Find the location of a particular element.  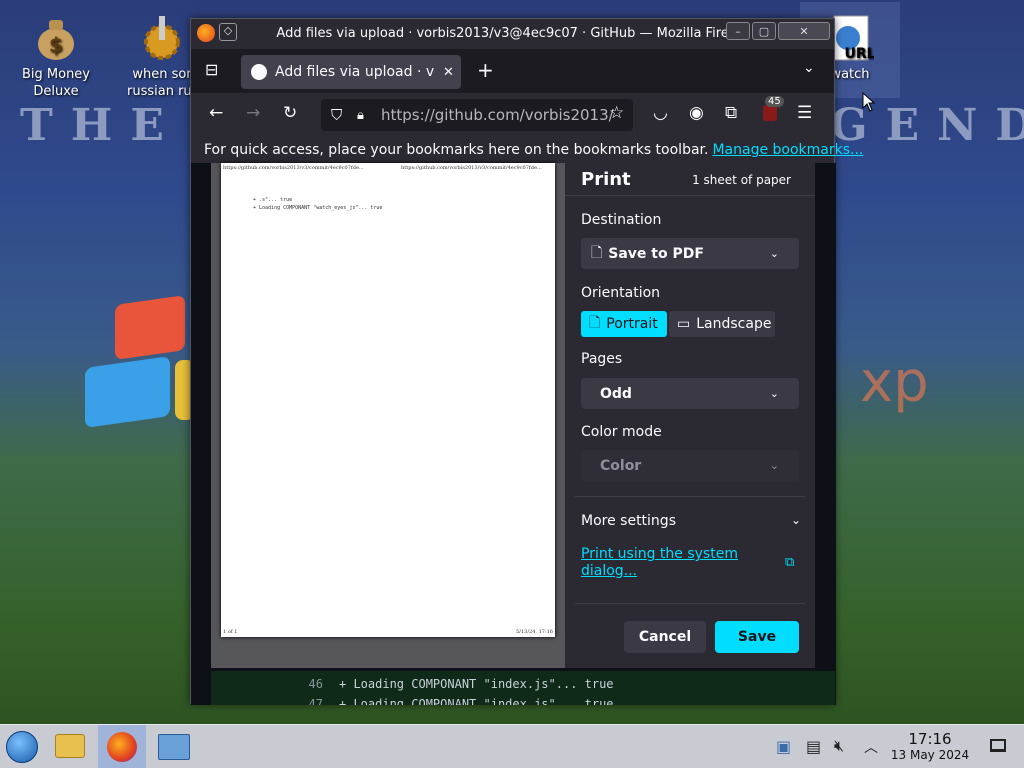

destination-select: 🗋︎ Save to PDF ⌄ is located at coordinates (690, 253).